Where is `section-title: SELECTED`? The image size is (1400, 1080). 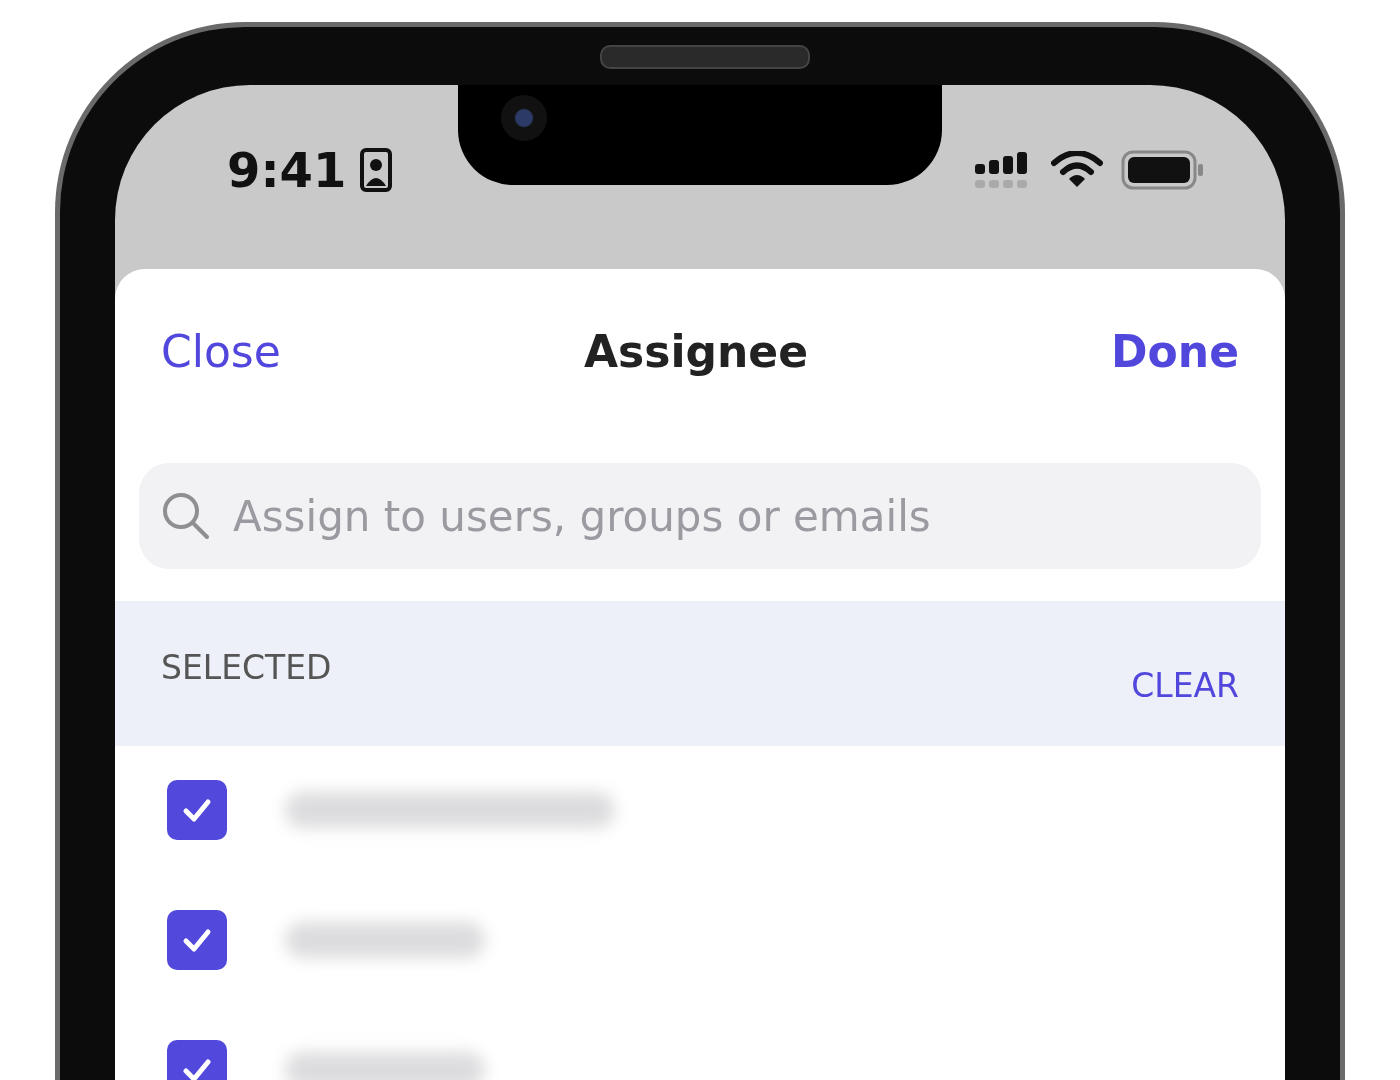 section-title: SELECTED is located at coordinates (246, 667).